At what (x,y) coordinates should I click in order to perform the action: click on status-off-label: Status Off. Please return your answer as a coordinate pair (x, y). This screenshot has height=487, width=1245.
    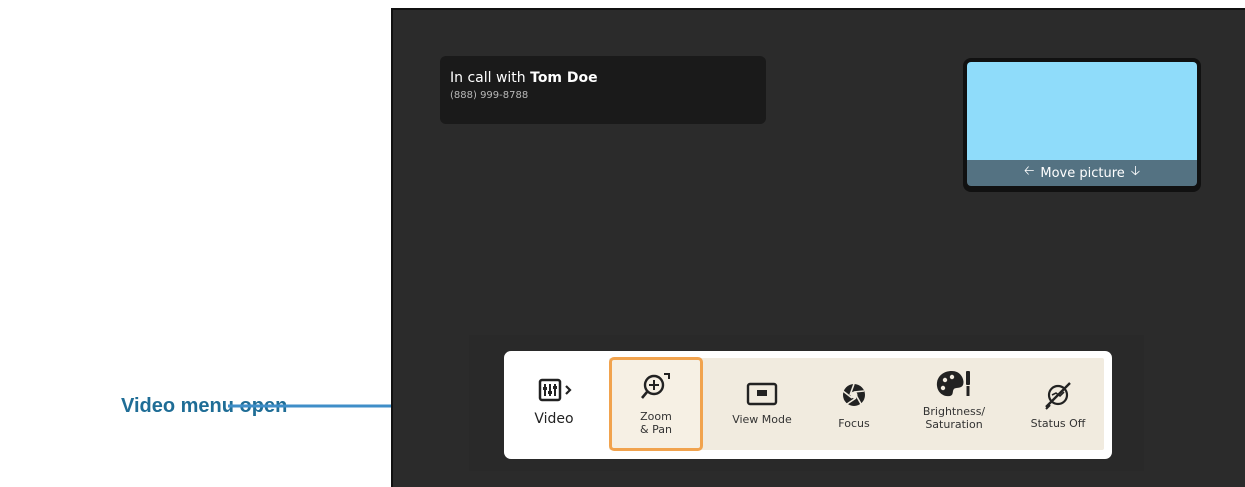
    Looking at the image, I should click on (1058, 423).